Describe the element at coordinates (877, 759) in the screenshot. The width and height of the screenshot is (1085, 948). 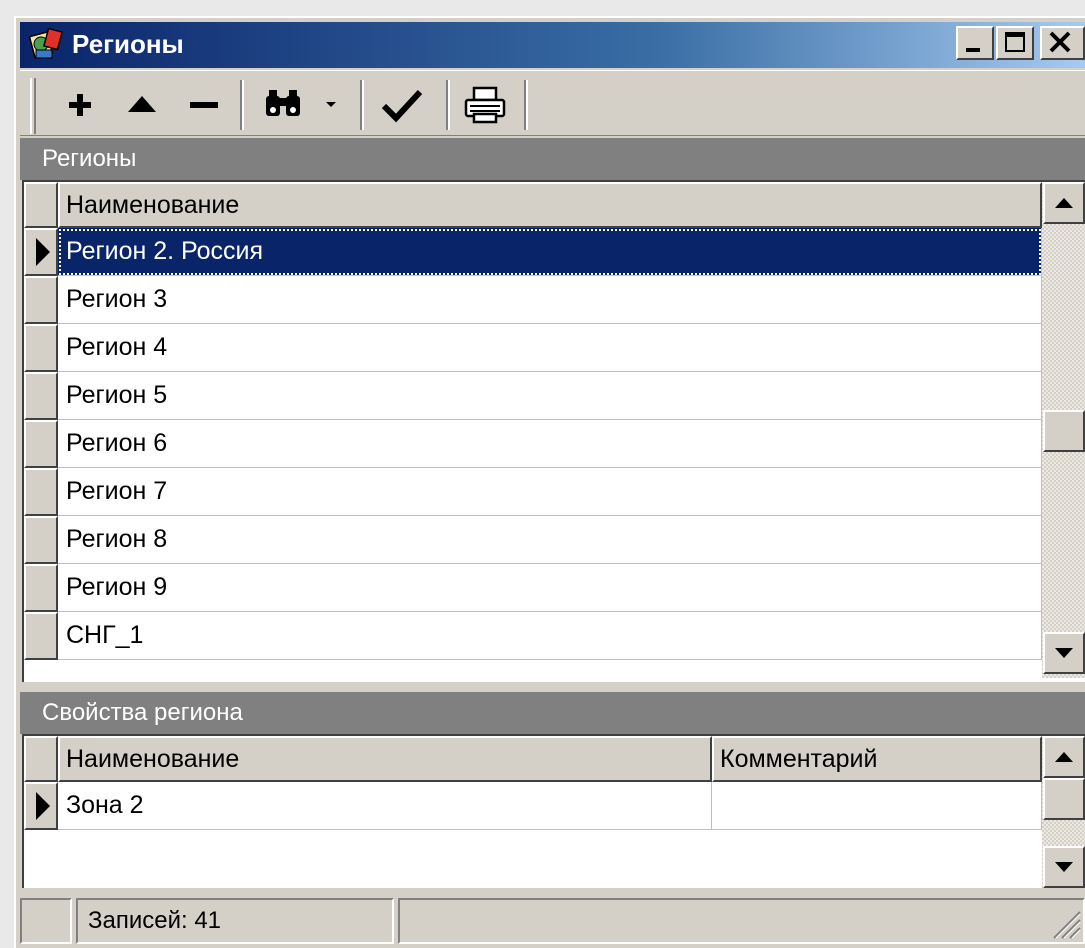
I see `column-header-comment: Комментарий` at that location.